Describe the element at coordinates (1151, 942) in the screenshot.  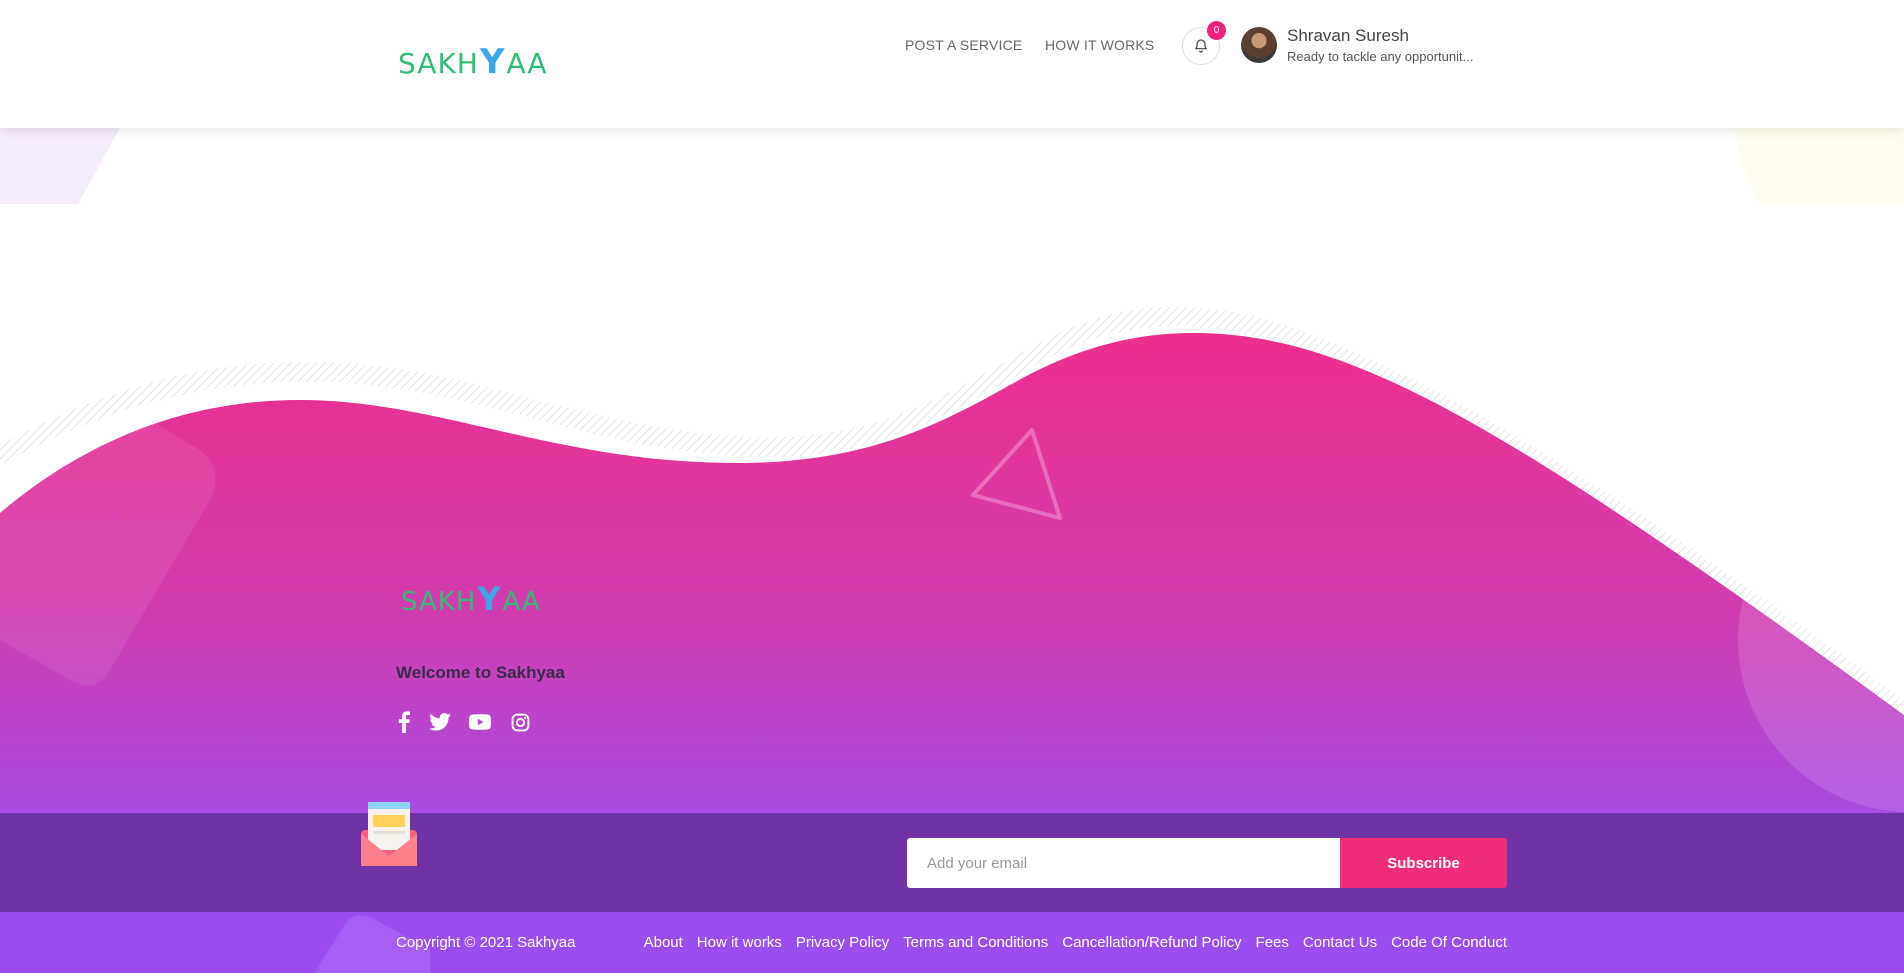
I see `footer-link-refund-policy: Cancellation/Refund Policy` at that location.